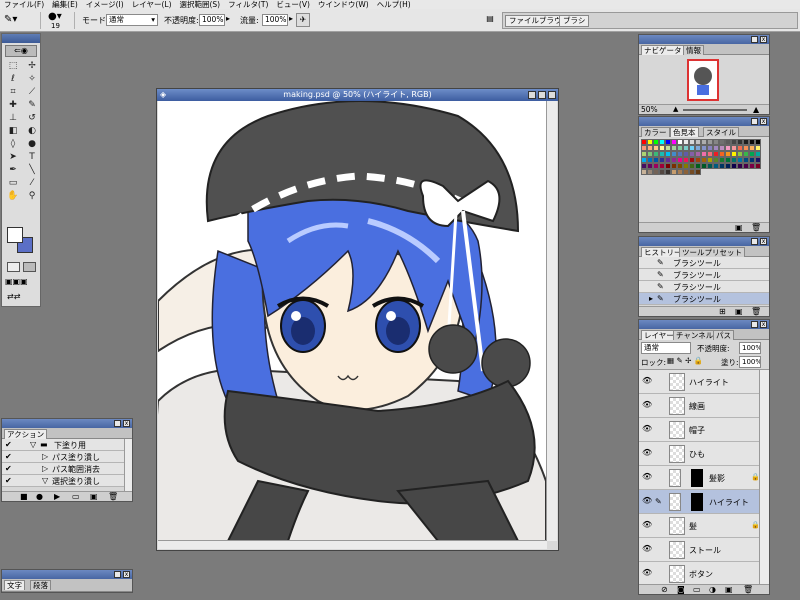 The image size is (800, 600). What do you see at coordinates (63, 469) in the screenshot?
I see `action-row: ✔ ▷ パス範囲消去` at bounding box center [63, 469].